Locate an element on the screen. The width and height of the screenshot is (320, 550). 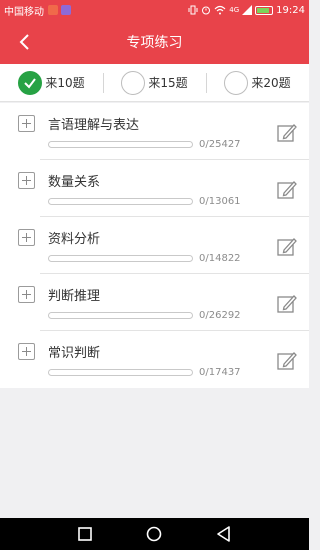
system-nav-bar is located at coordinates (154, 534).